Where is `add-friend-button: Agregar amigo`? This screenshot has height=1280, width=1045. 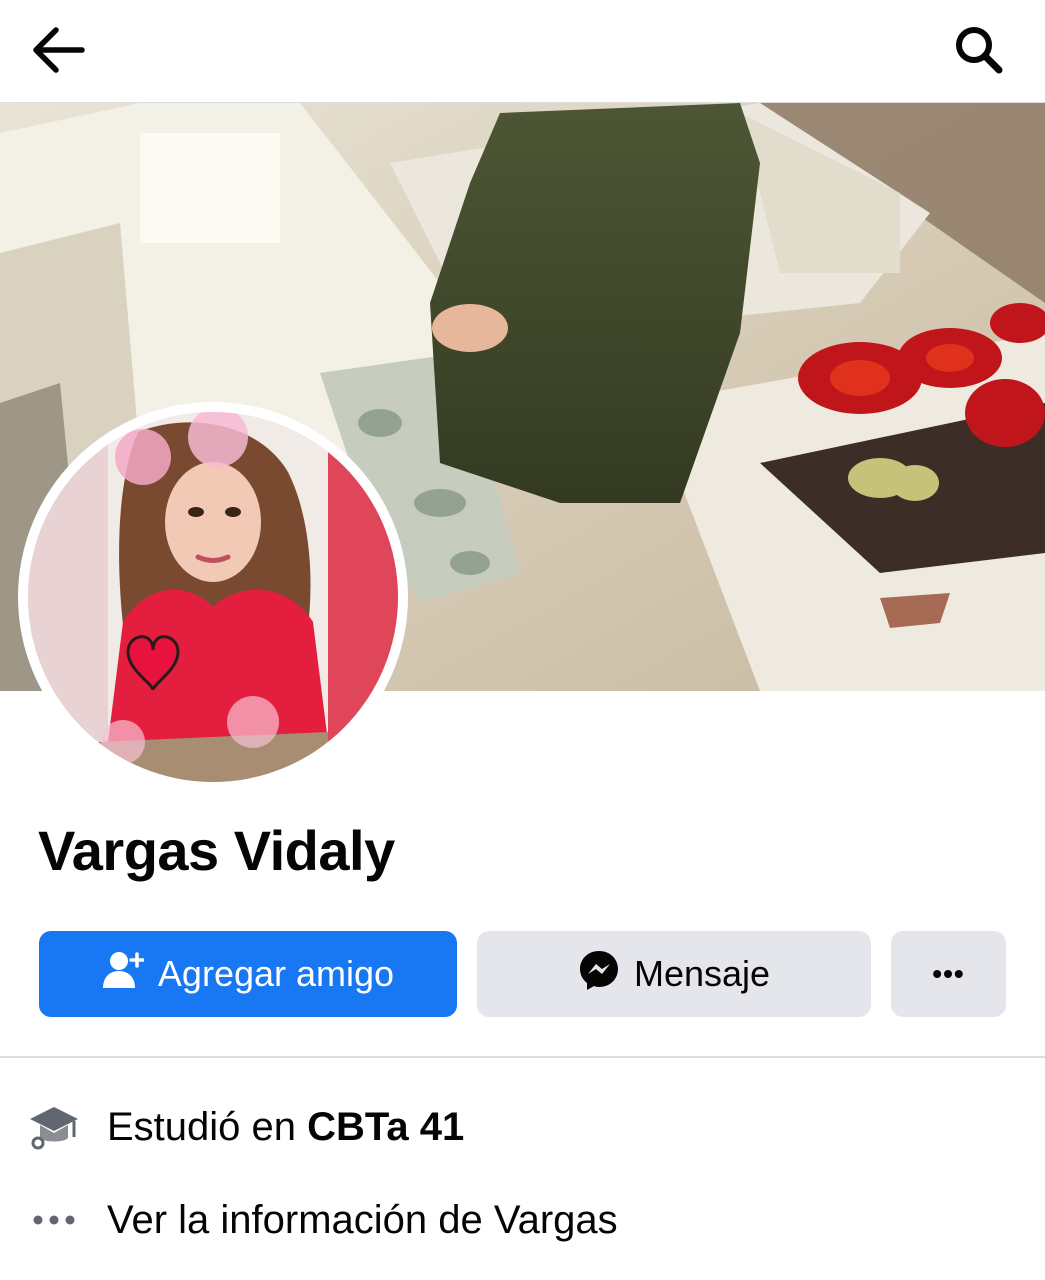 add-friend-button: Agregar amigo is located at coordinates (248, 974).